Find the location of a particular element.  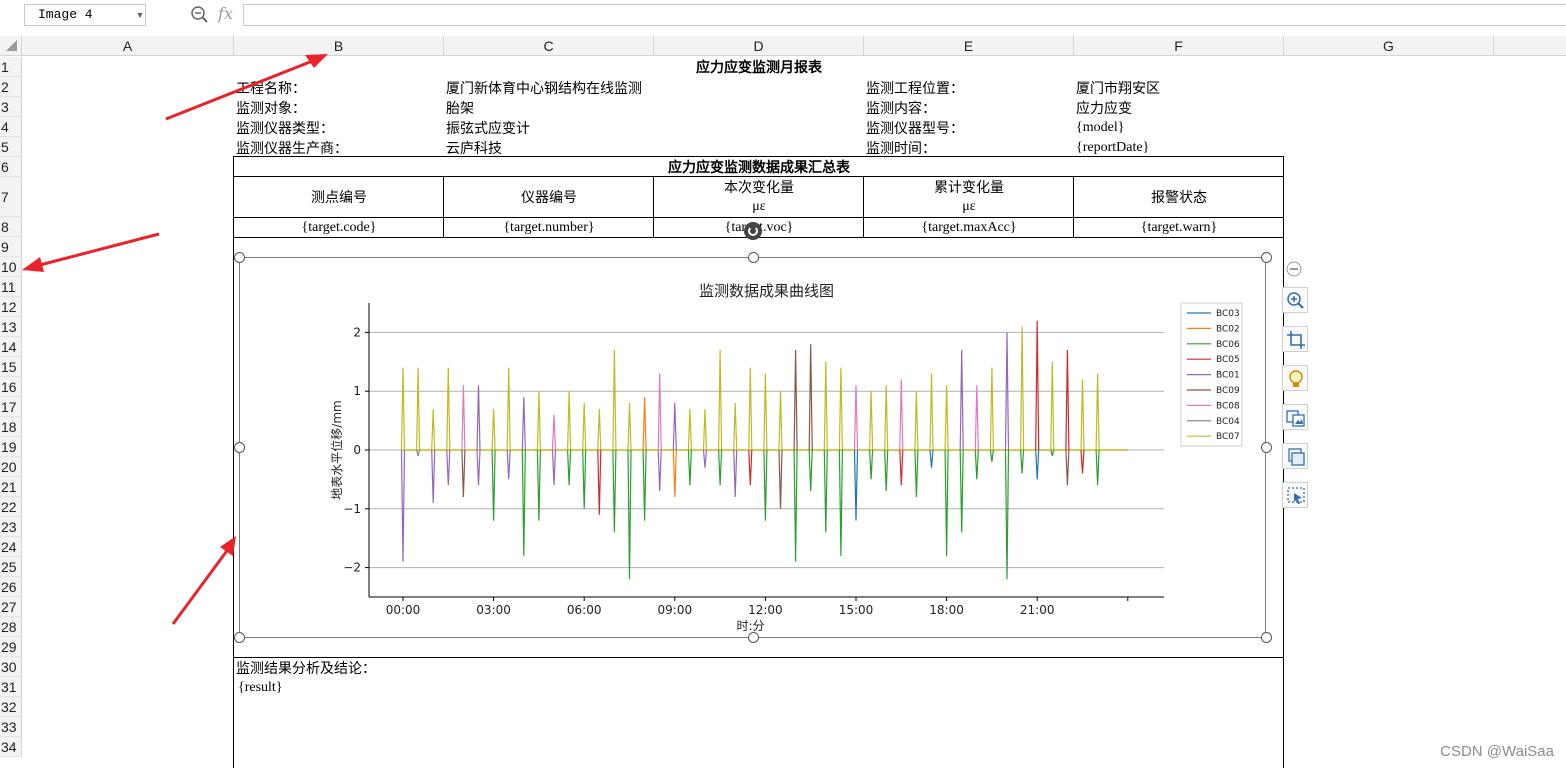

watermark: CSDN @WaiSaa is located at coordinates (1497, 751).